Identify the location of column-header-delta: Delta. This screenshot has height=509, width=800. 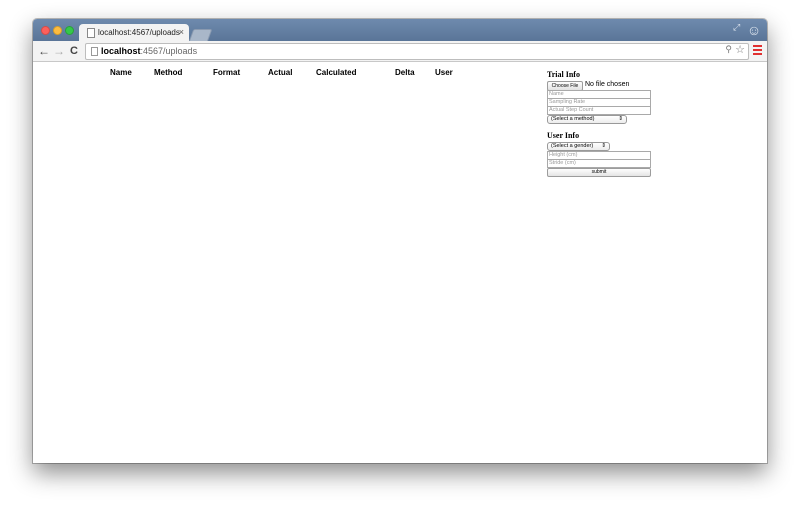
(405, 72).